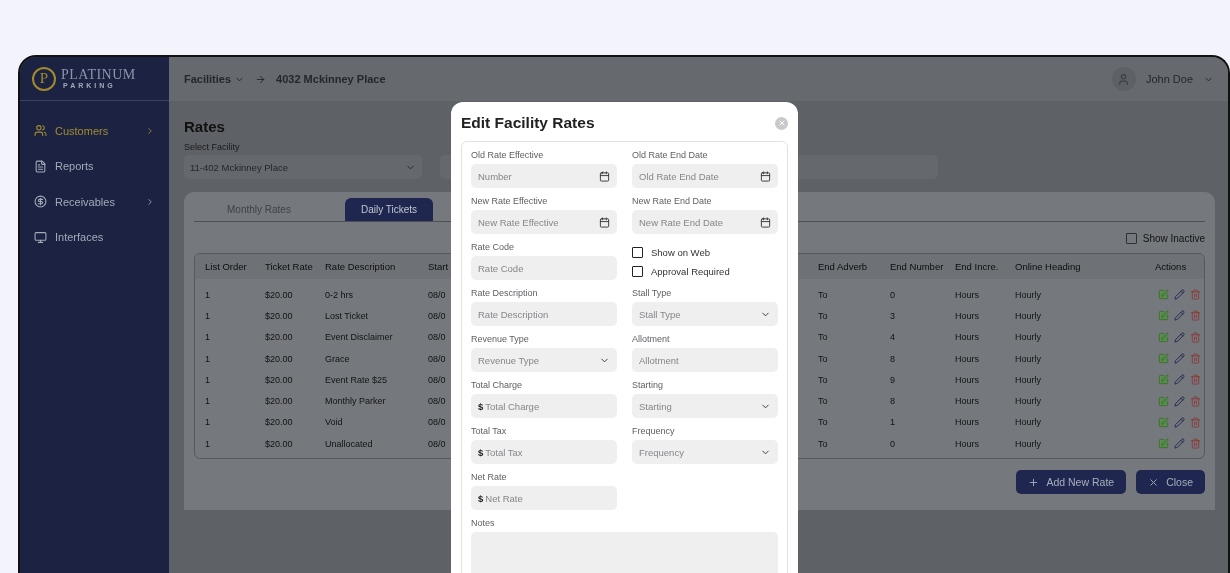  Describe the element at coordinates (1170, 482) in the screenshot. I see `button: Close` at that location.